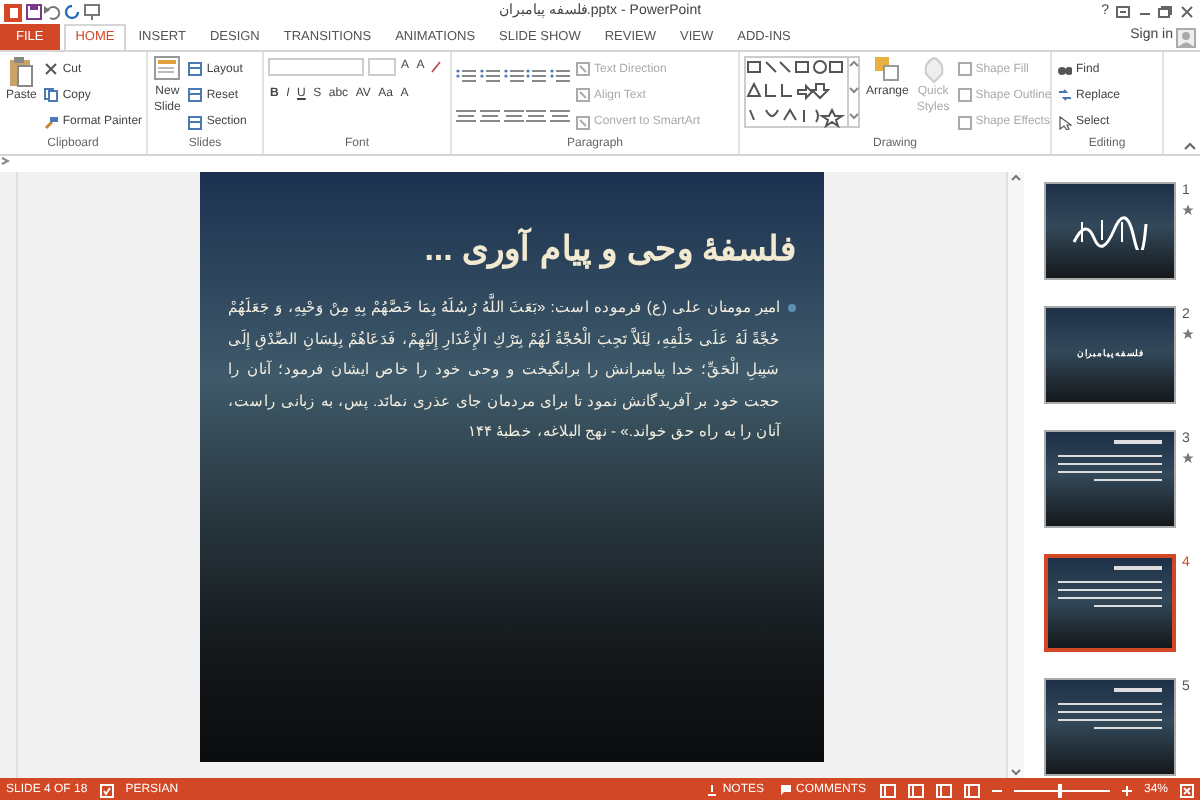 The width and height of the screenshot is (1200, 800). Describe the element at coordinates (1165, 12) in the screenshot. I see `restore-icon` at that location.